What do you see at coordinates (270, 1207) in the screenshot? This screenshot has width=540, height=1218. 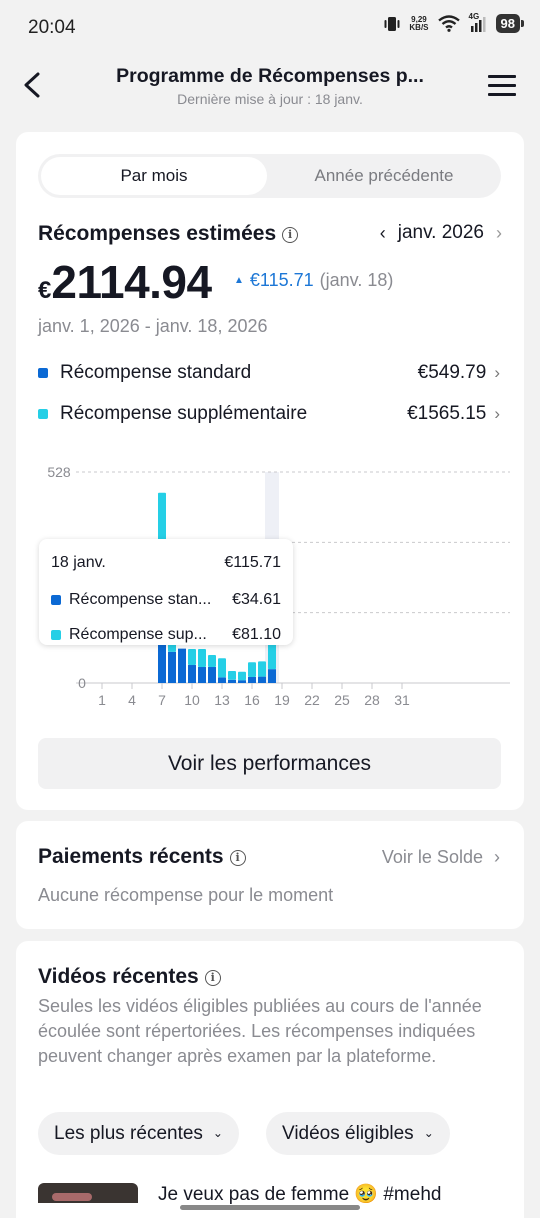 I see `home-indicator` at bounding box center [270, 1207].